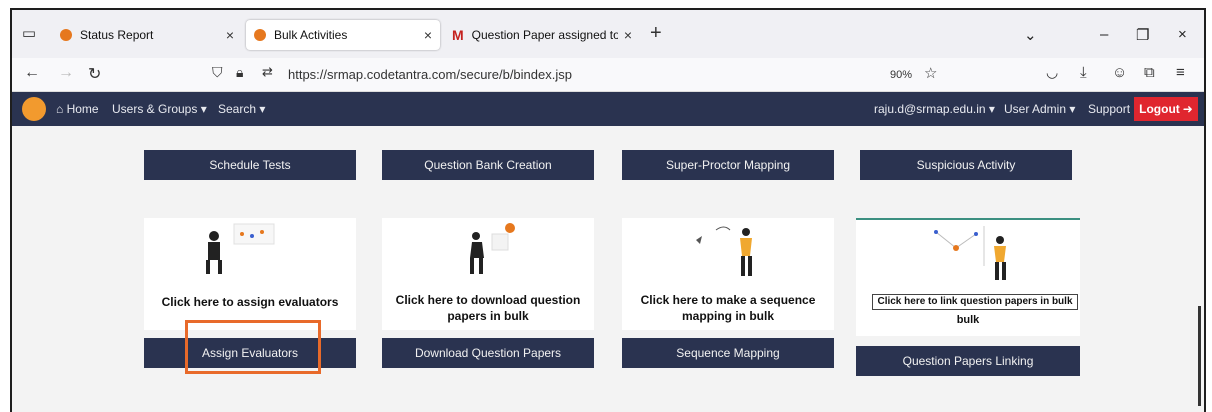 The width and height of the screenshot is (1212, 412). I want to click on lock-icon: 🔒︎, so click(239, 72).